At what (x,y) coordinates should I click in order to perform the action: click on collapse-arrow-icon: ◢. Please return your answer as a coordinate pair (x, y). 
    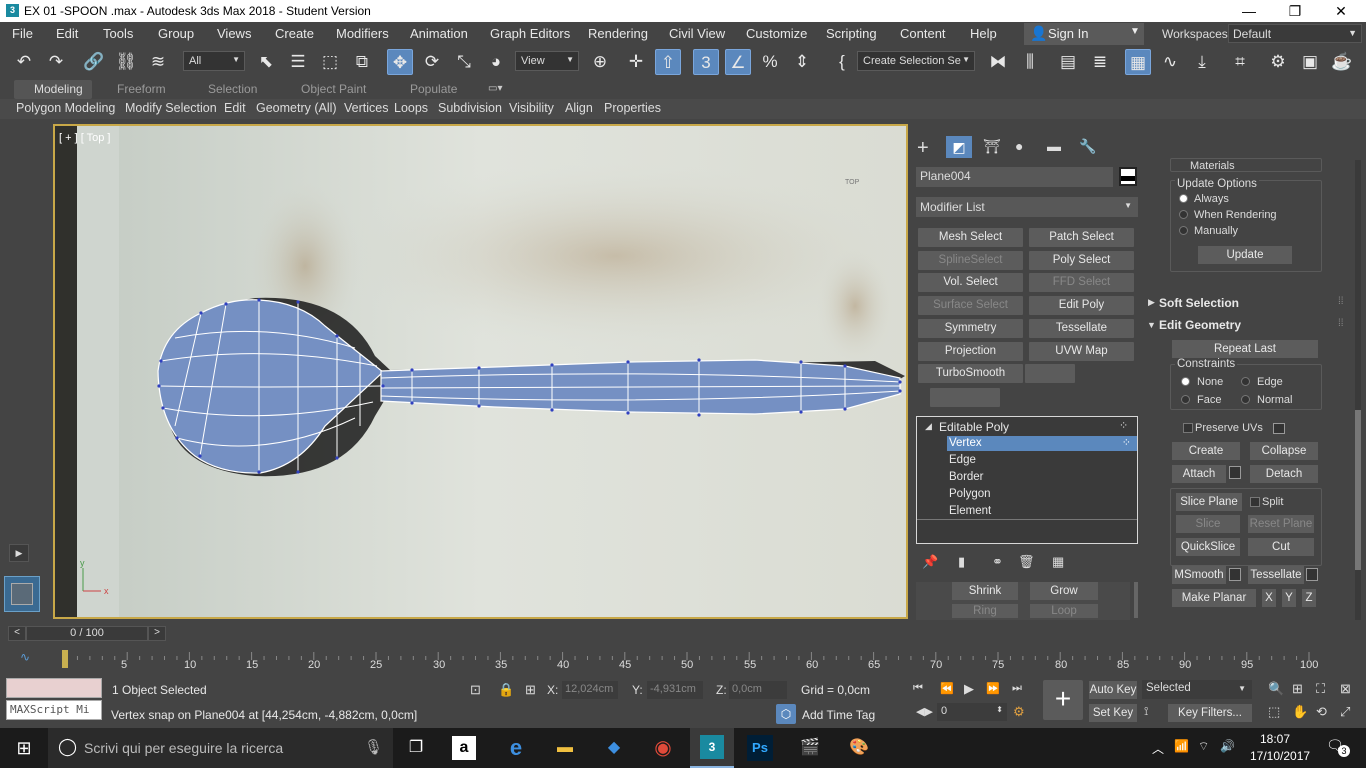
    Looking at the image, I should click on (928, 426).